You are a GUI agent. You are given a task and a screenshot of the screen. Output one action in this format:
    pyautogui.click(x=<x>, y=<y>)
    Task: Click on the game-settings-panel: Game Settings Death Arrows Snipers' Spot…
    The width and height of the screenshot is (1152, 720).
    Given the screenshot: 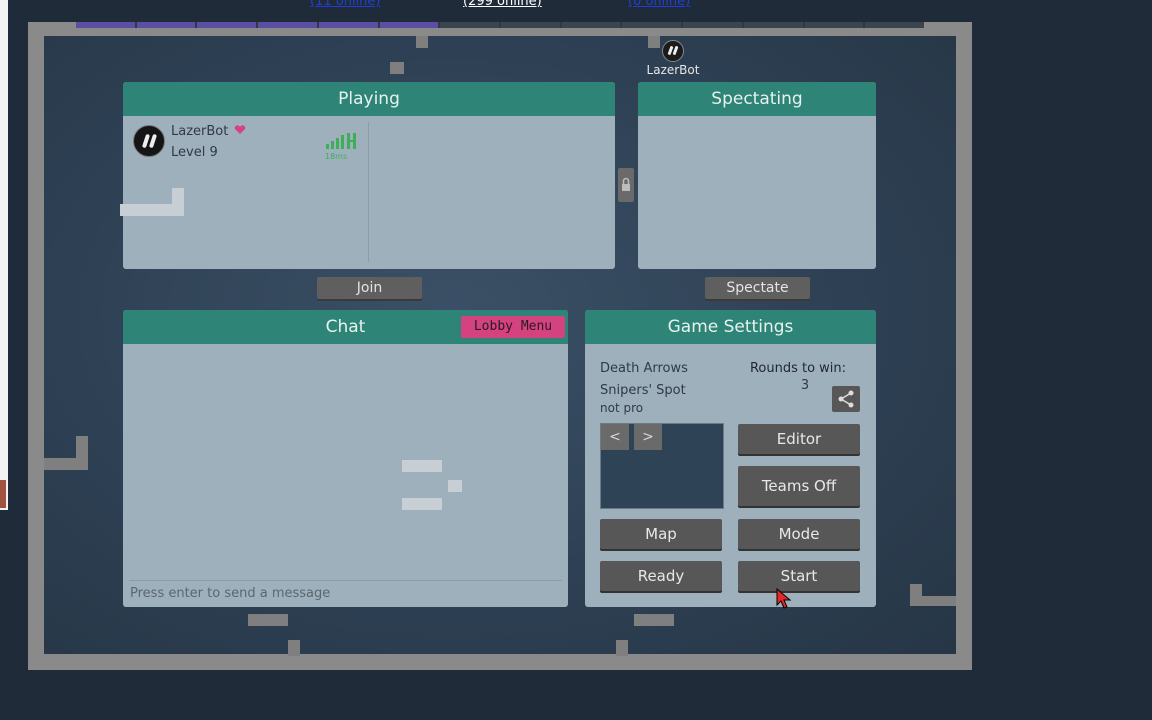 What is the action you would take?
    pyautogui.click(x=730, y=458)
    